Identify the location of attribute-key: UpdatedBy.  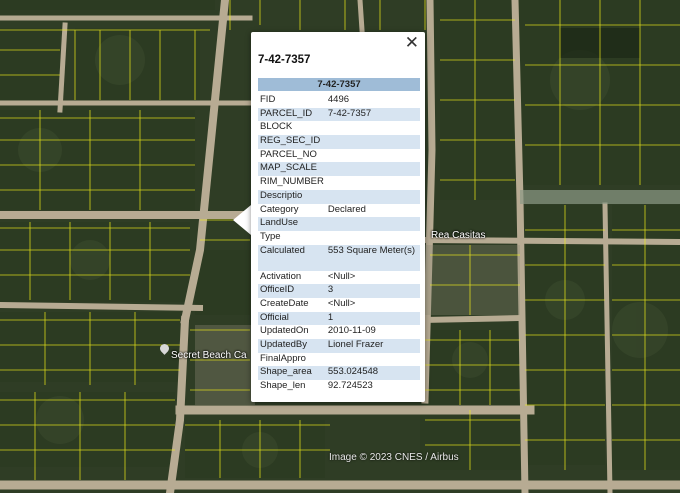
(292, 346).